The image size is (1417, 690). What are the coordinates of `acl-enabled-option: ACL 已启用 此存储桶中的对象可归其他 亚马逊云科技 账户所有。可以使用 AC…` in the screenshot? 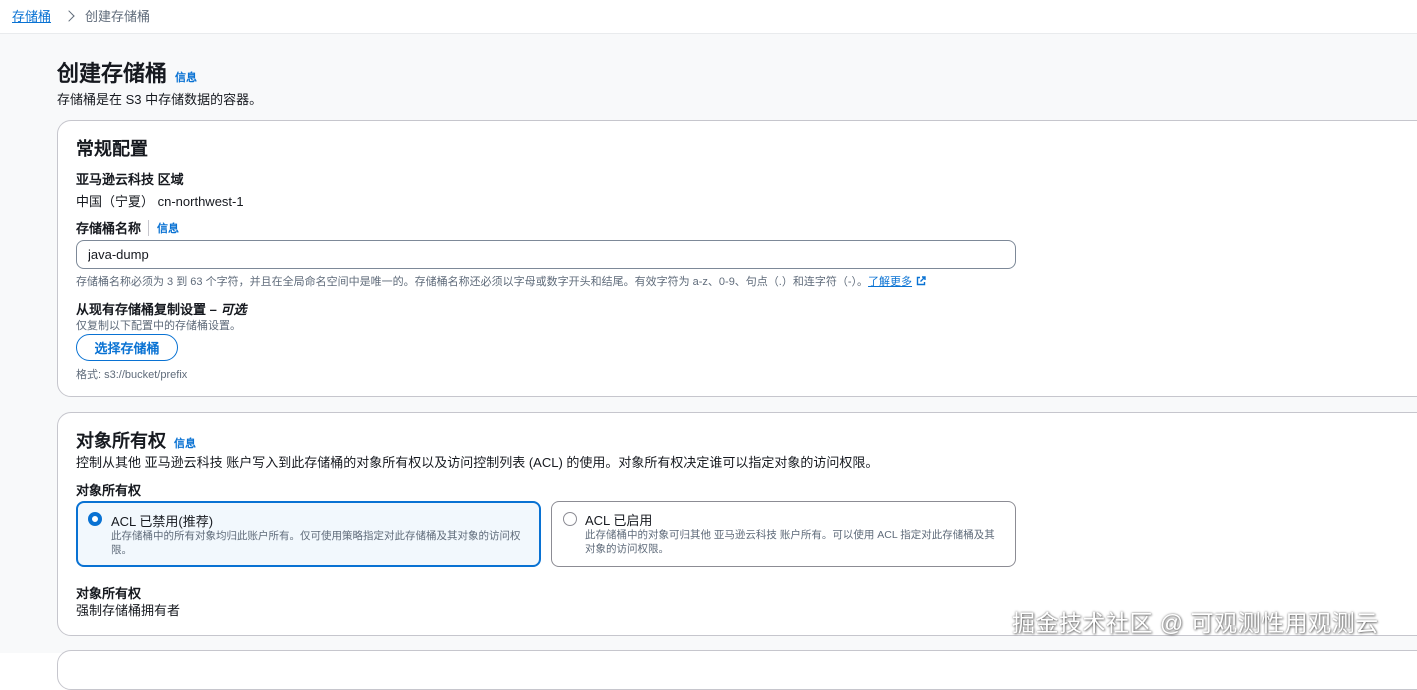 It's located at (783, 534).